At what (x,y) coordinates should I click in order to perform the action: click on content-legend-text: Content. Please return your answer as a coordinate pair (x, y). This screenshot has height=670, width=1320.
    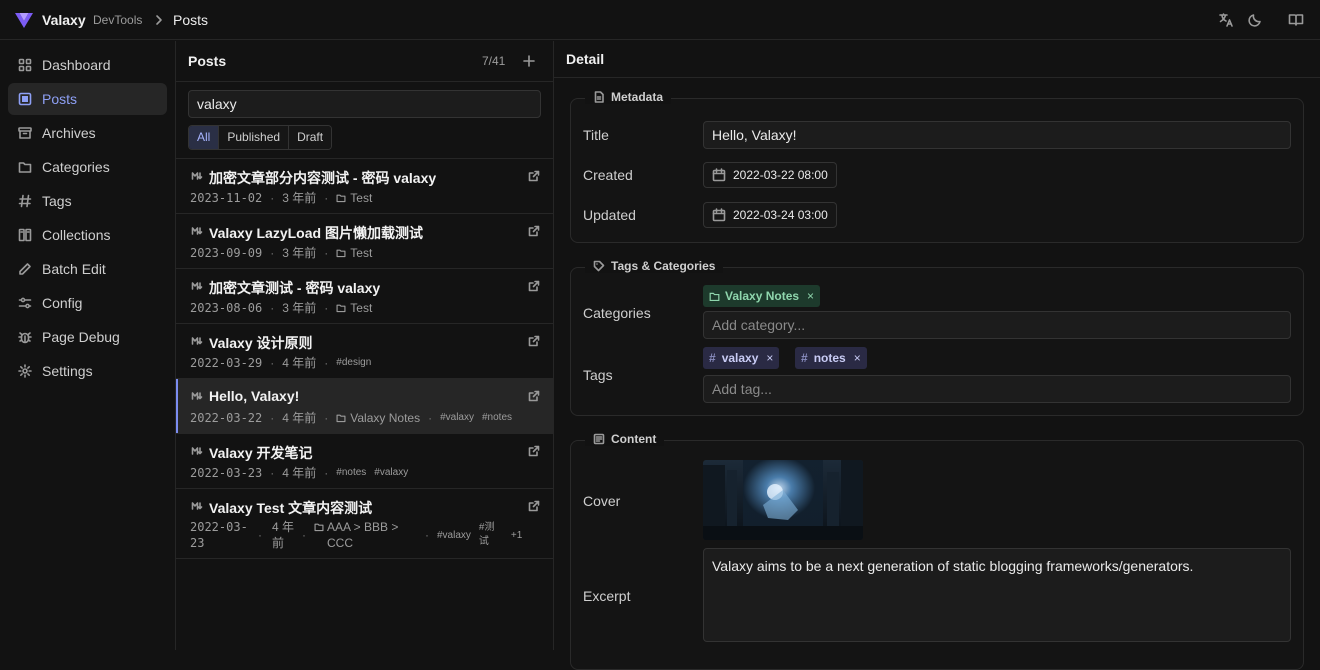
    Looking at the image, I should click on (634, 439).